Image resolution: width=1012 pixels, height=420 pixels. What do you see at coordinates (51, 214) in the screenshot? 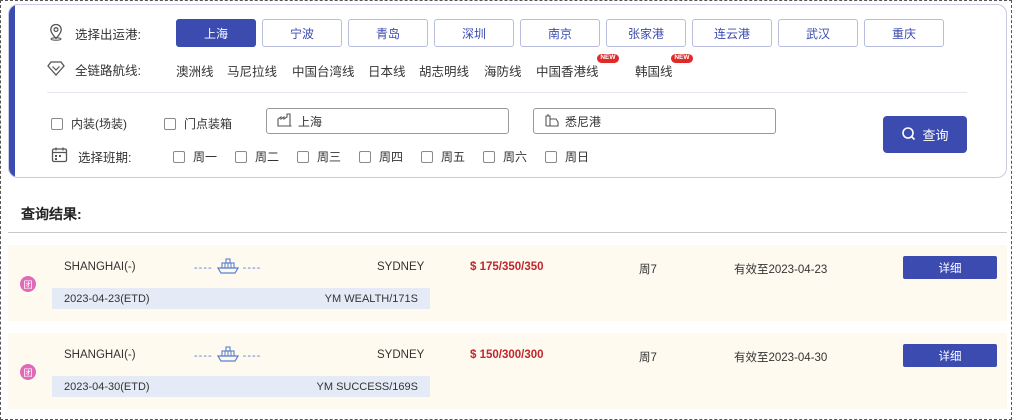
I see `results-title: 查询结果:` at bounding box center [51, 214].